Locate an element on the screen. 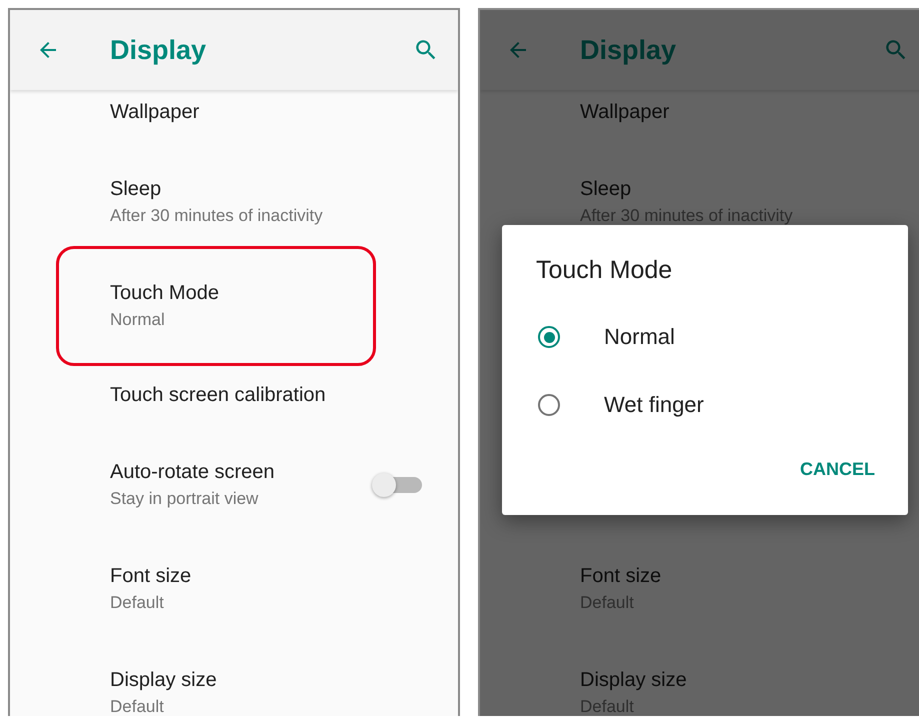  settings-item: Touch screen calibration is located at coordinates (234, 395).